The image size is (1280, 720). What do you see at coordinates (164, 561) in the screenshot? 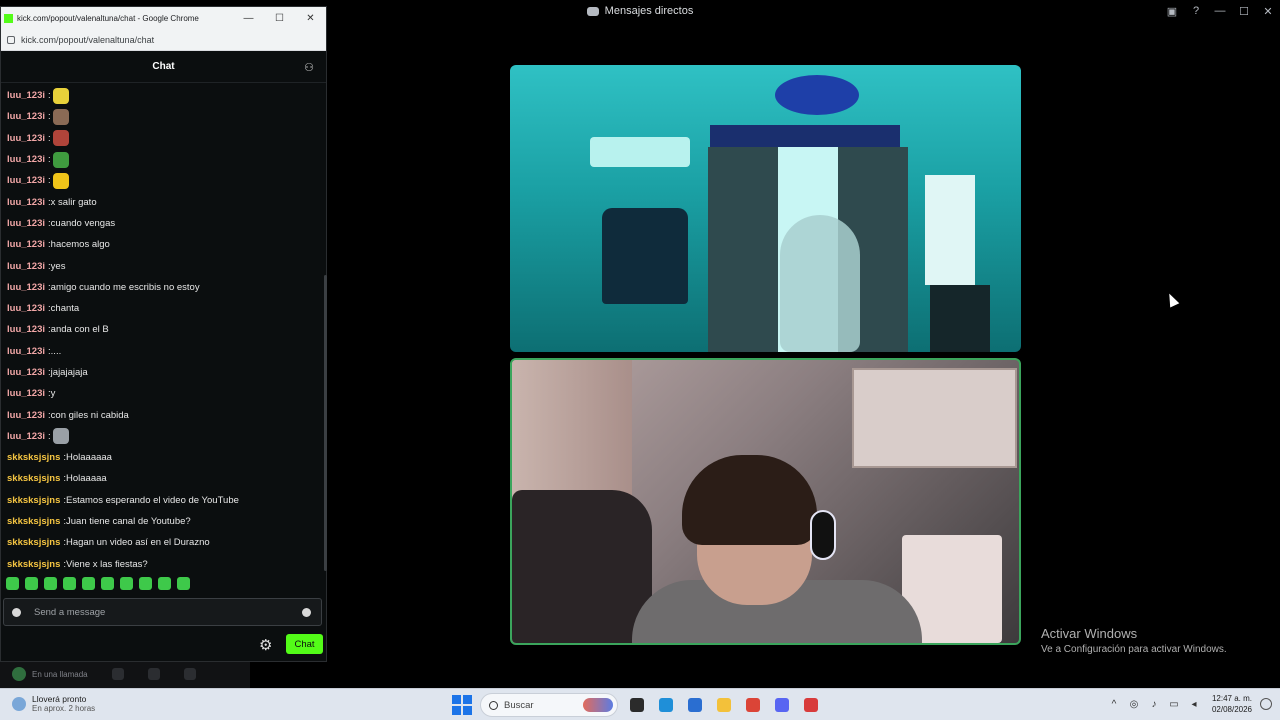
I see `chat-message: skksksjsjns: Viene x las fiestas?` at bounding box center [164, 561].